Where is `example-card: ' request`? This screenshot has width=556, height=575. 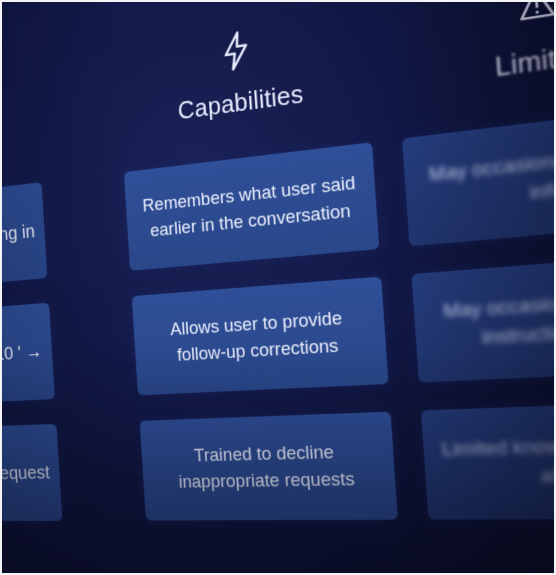
example-card: ' request is located at coordinates (31, 472).